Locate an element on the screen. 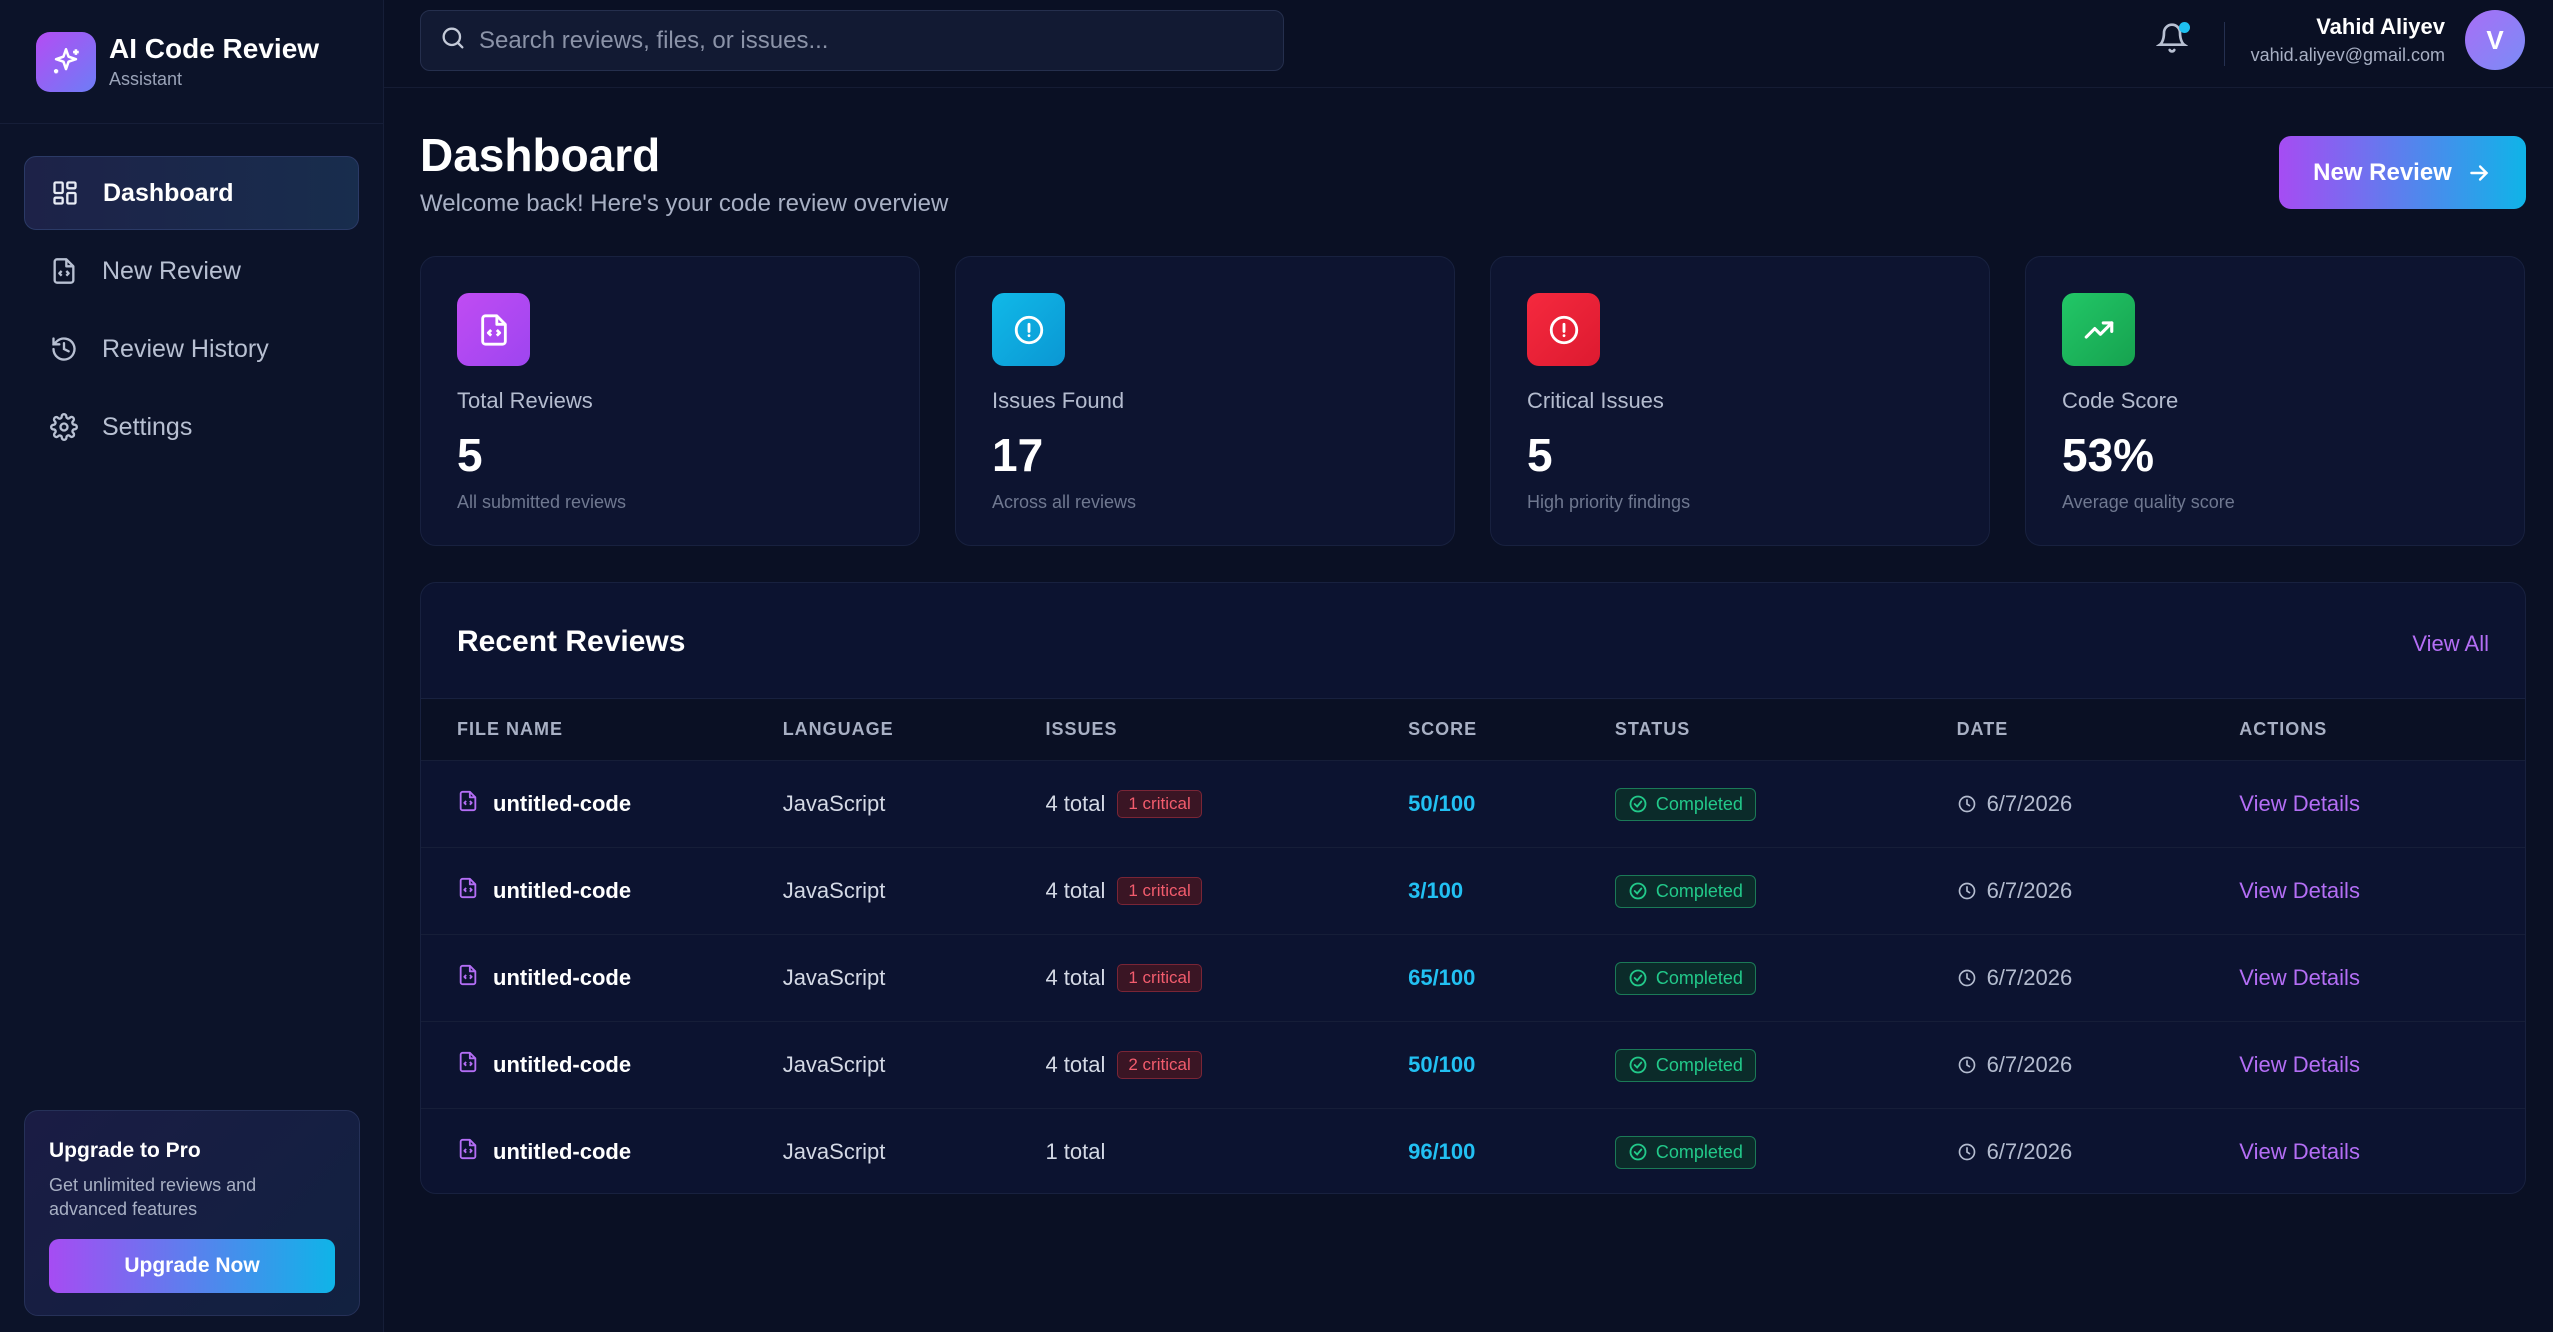 The image size is (2553, 1332). trending-up-icon is located at coordinates (2098, 329).